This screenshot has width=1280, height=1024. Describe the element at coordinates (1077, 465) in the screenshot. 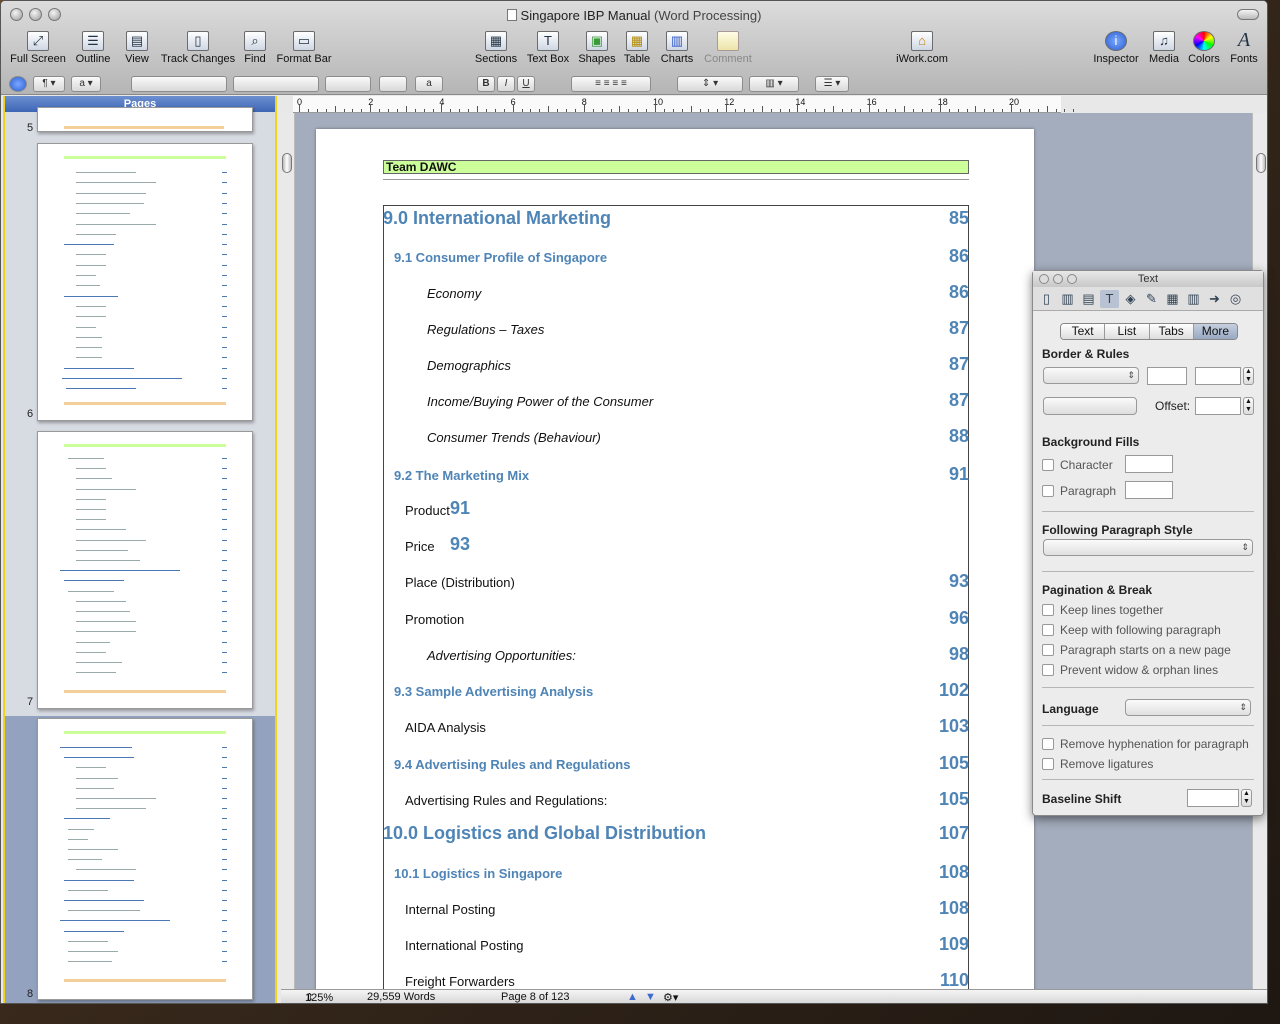

I see `character-fill-checkbox: Character` at that location.